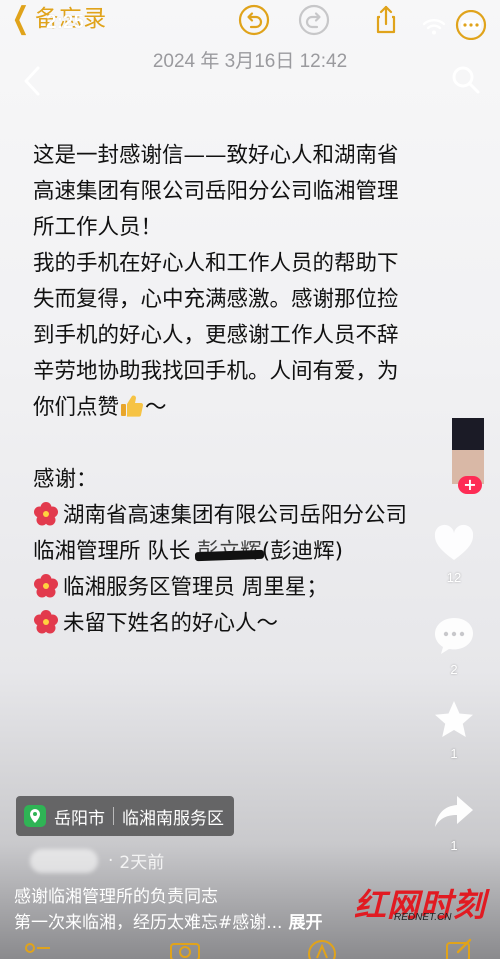 The width and height of the screenshot is (500, 959). I want to click on redo-icon, so click(314, 20).